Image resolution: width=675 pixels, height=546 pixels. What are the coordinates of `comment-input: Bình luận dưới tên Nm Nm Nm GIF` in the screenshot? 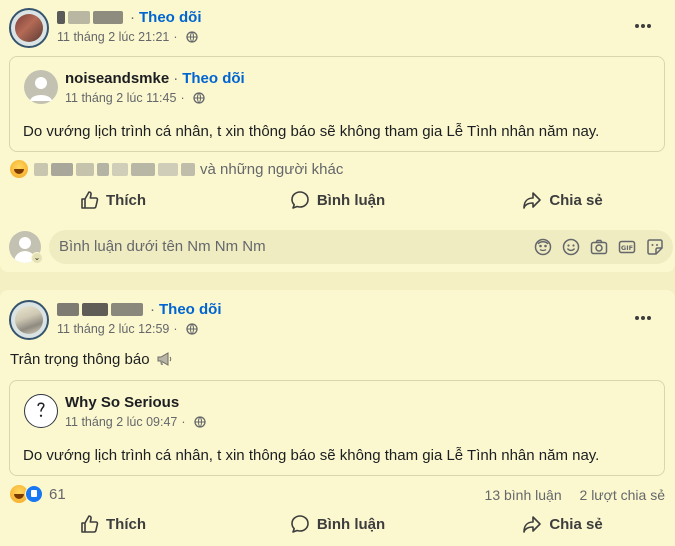 It's located at (361, 247).